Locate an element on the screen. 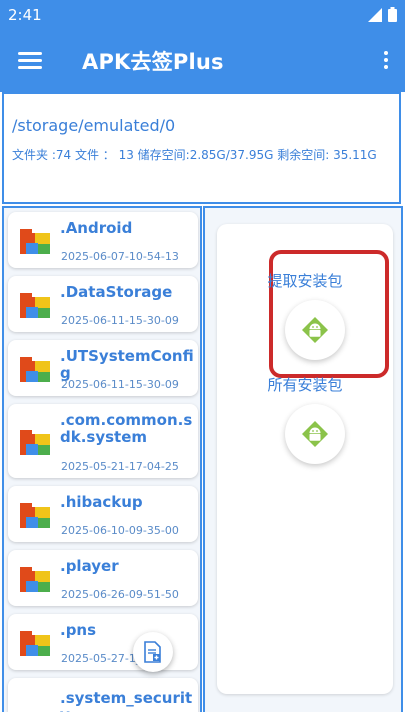 This screenshot has height=720, width=405. file-name: .DataStorage is located at coordinates (116, 292).